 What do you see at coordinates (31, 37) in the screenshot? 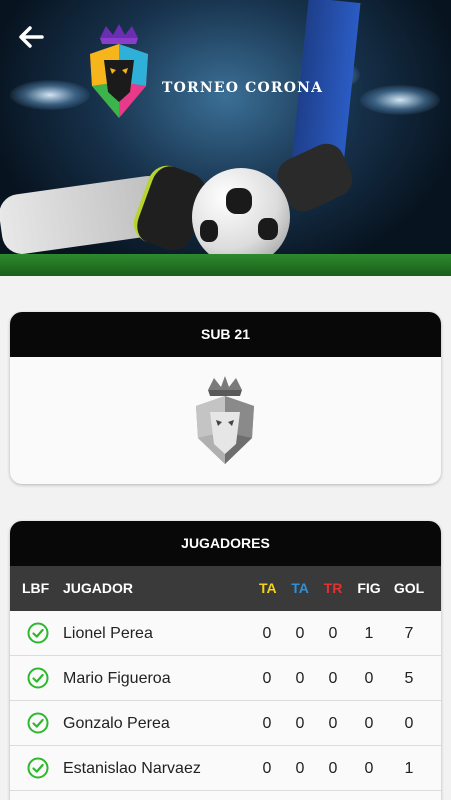
I see `back-arrow-icon` at bounding box center [31, 37].